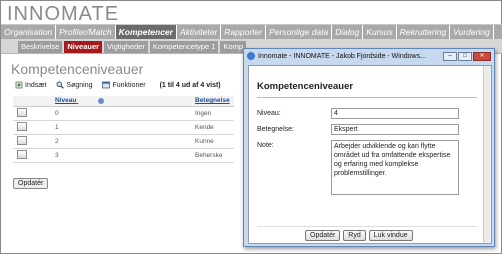 Image resolution: width=502 pixels, height=254 pixels. What do you see at coordinates (77, 69) in the screenshot?
I see `page-title: Kompetenceniveauer` at bounding box center [77, 69].